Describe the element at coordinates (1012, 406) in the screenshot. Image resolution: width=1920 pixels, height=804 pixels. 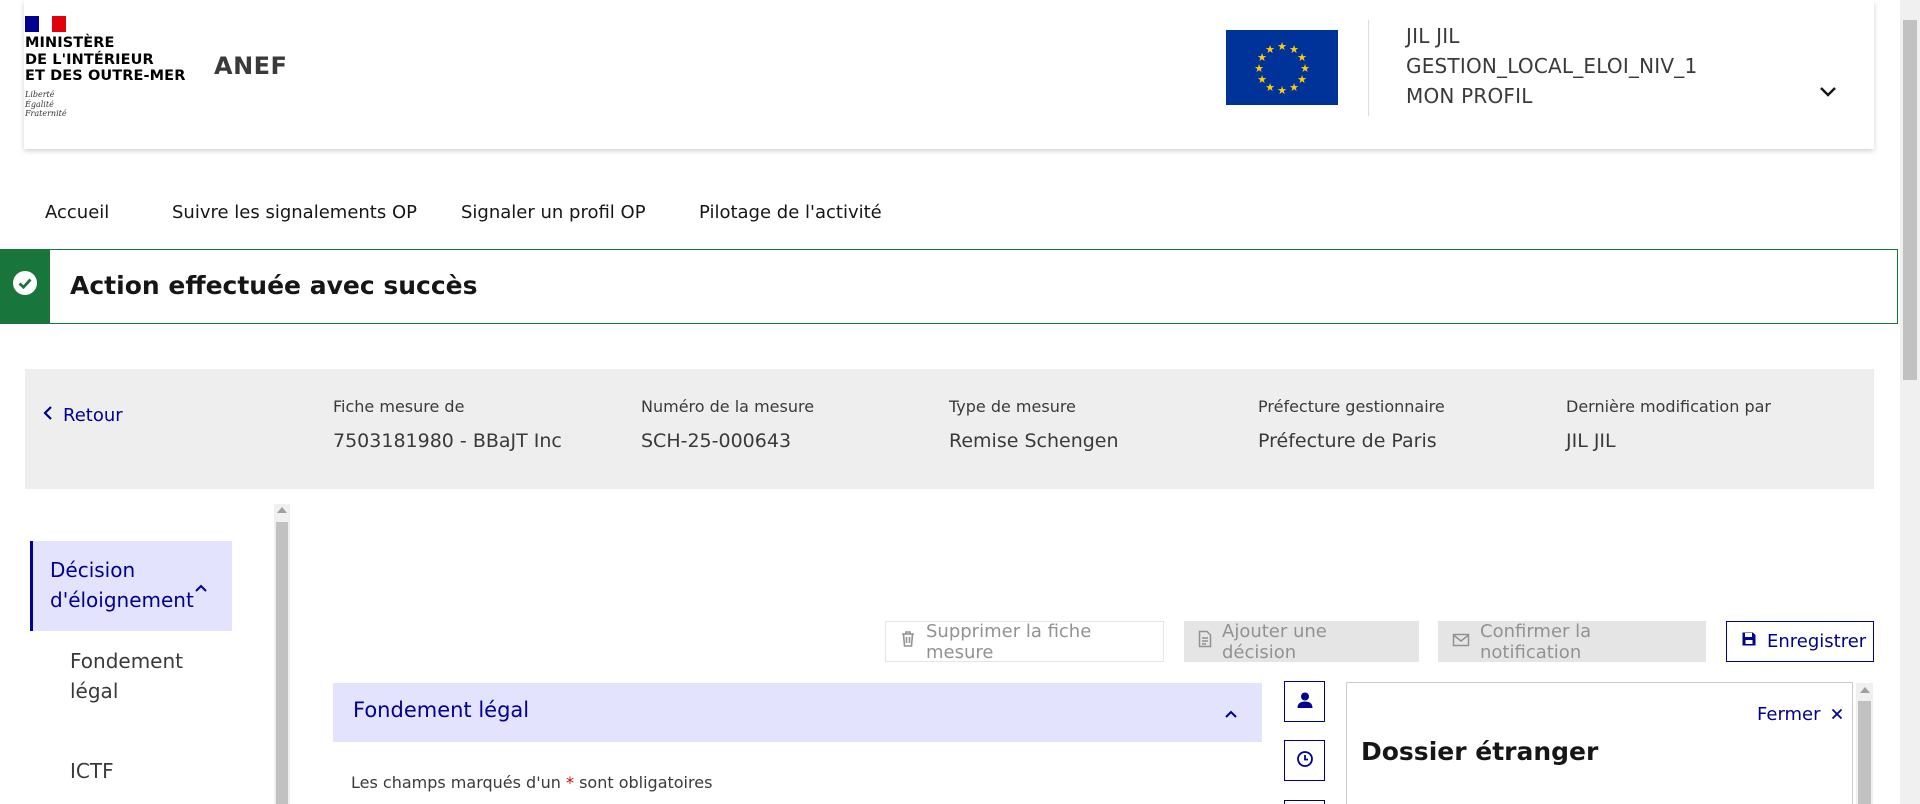
I see `info-label: Type de mesure` at that location.